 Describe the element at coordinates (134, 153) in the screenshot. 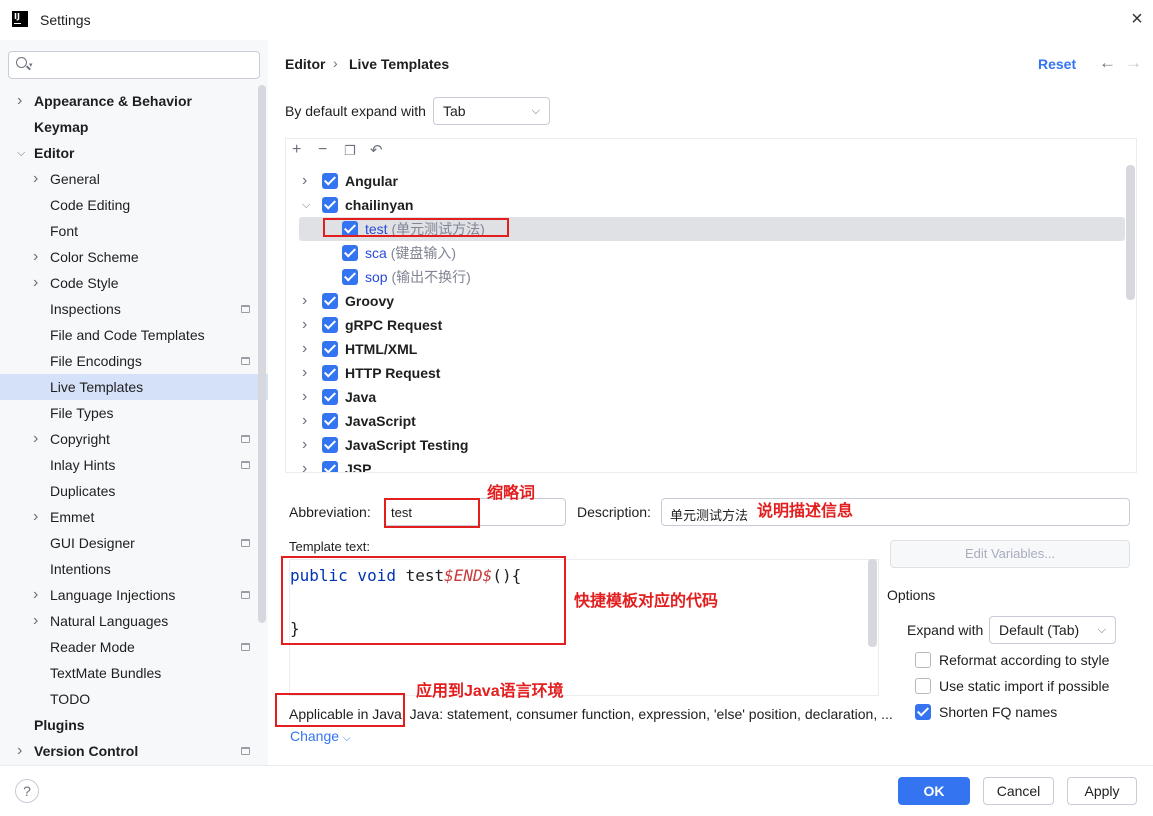

I see `sidebar-item-editor: ⌵ Editor` at that location.